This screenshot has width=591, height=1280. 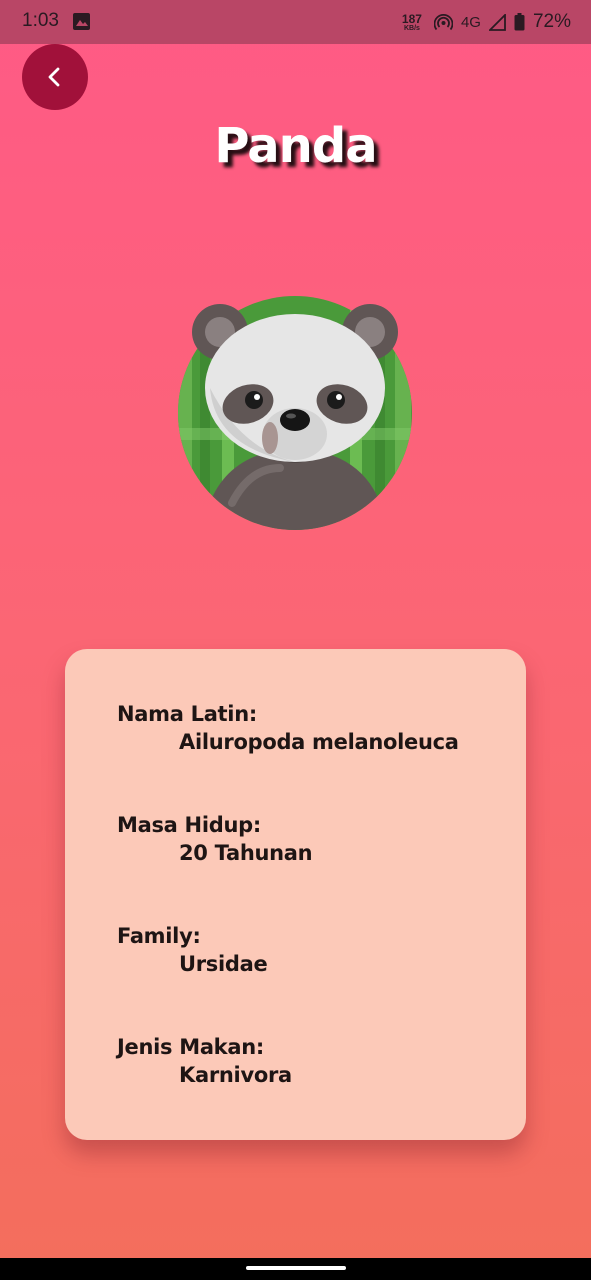 What do you see at coordinates (295, 22) in the screenshot?
I see `status-bar: 1:03 187 KB/s 4G 72%` at bounding box center [295, 22].